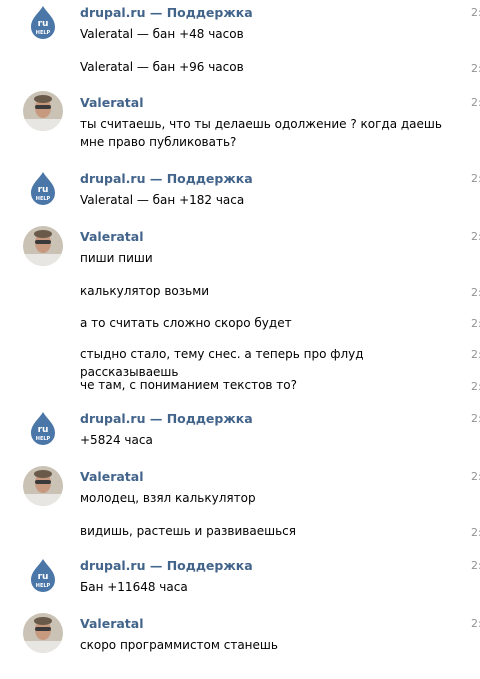  Describe the element at coordinates (116, 440) in the screenshot. I see `message-text: +5824 часа` at that location.